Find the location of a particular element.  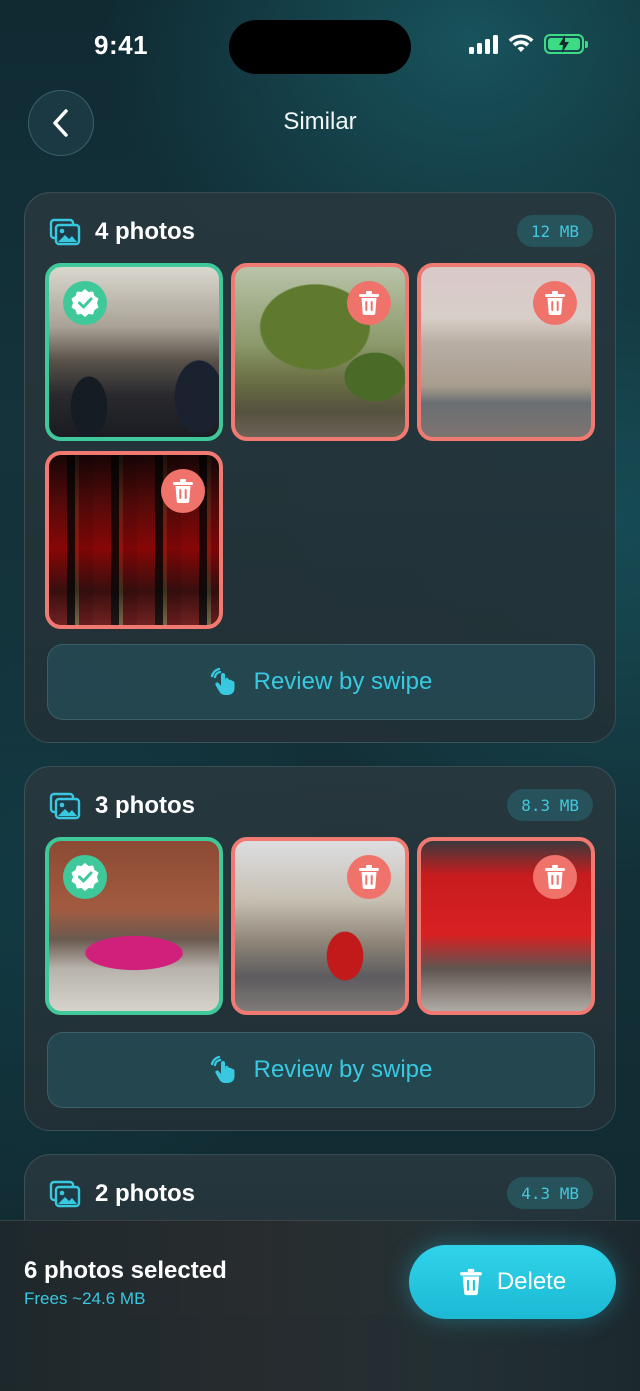

group-header: 2 photos is located at coordinates (122, 1194).